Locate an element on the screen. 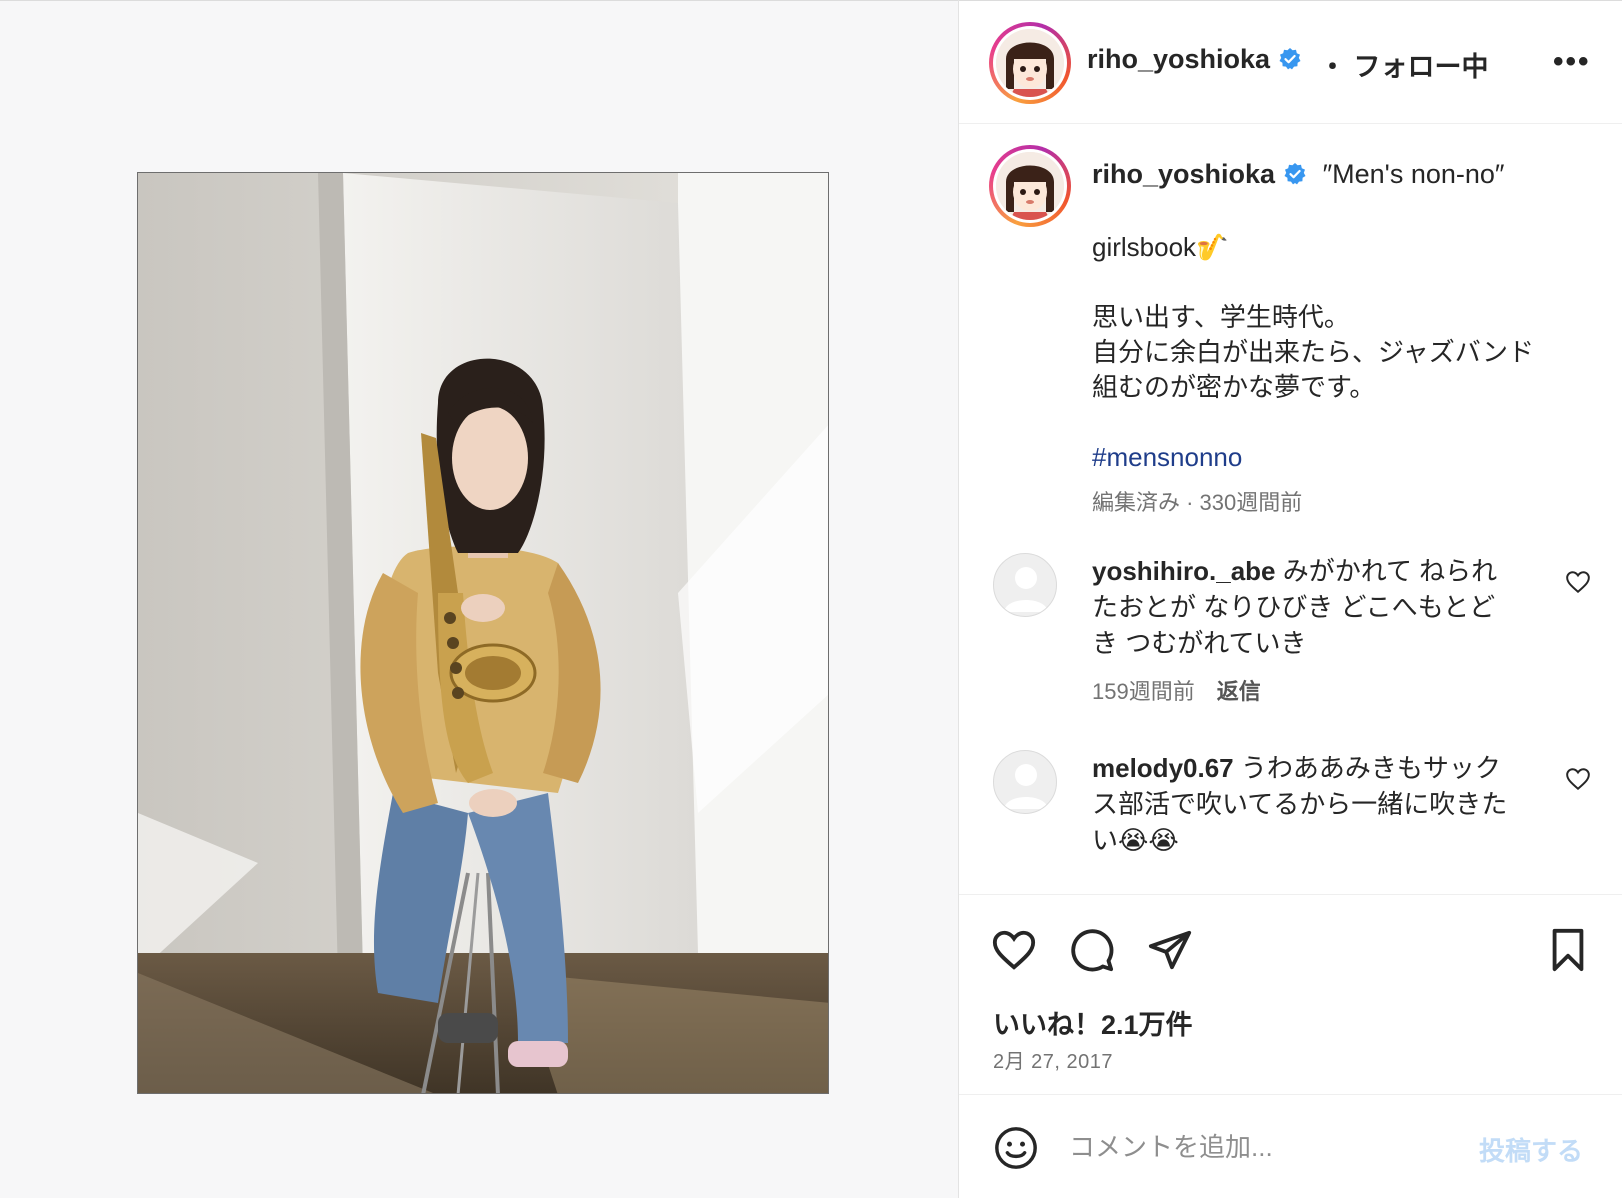 The image size is (1622, 1198). caption-title: ″Men's non-no″ is located at coordinates (1413, 174).